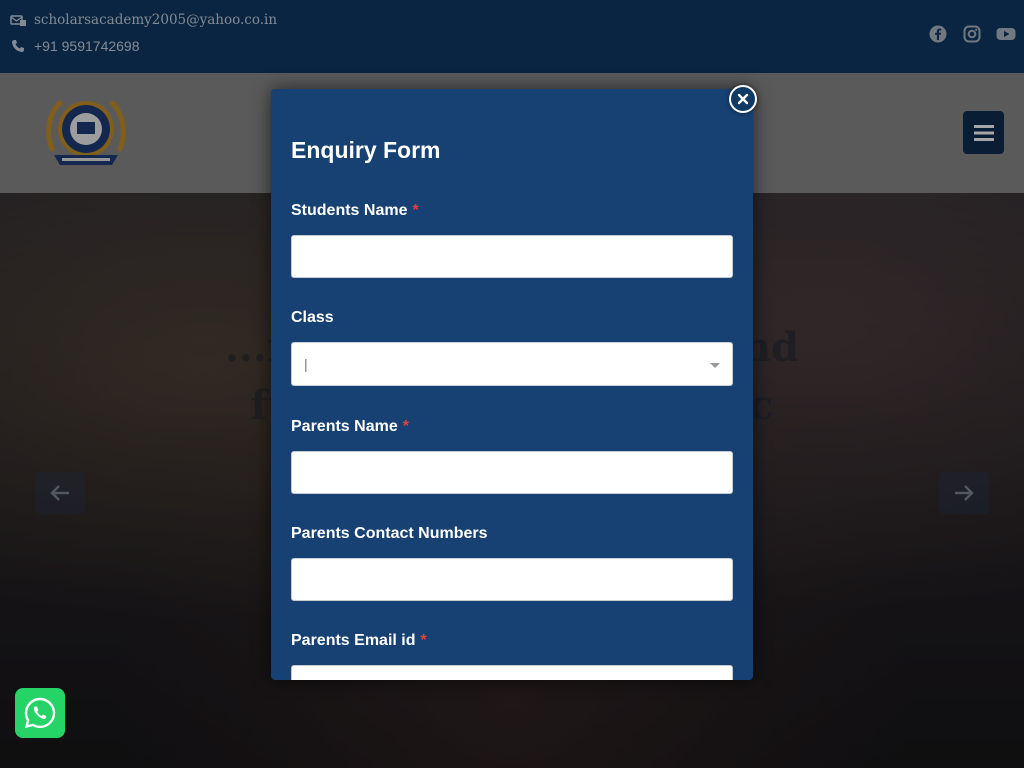  What do you see at coordinates (512, 472) in the screenshot?
I see `parents-name-input` at bounding box center [512, 472].